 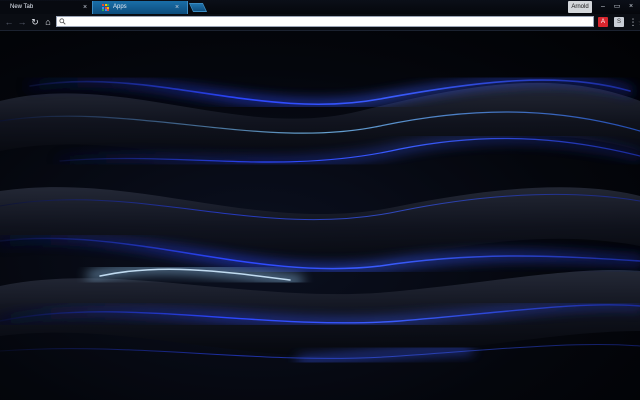 I want to click on reload-icon: ↻, so click(x=35, y=22).